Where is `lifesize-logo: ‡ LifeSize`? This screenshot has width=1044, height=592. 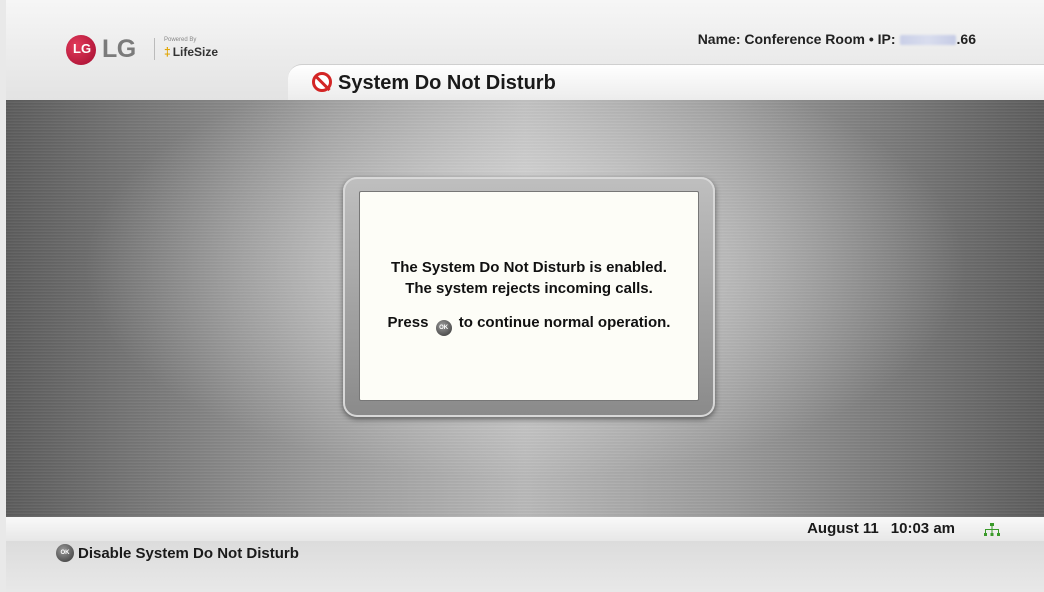 lifesize-logo: ‡ LifeSize is located at coordinates (191, 52).